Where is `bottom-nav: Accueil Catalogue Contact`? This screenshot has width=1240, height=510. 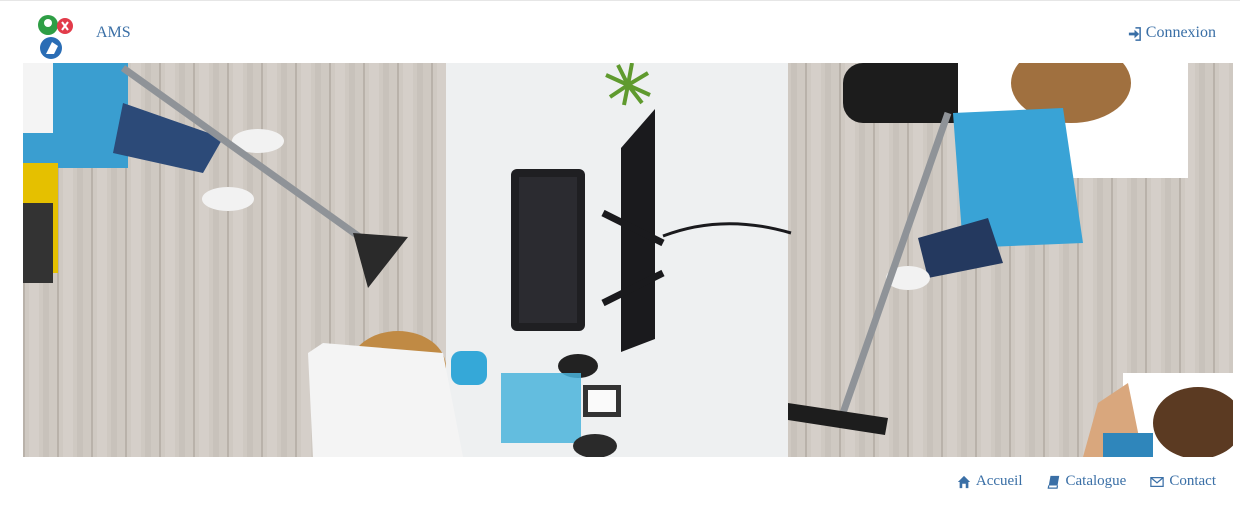
bottom-nav: Accueil Catalogue Contact is located at coordinates (1086, 481).